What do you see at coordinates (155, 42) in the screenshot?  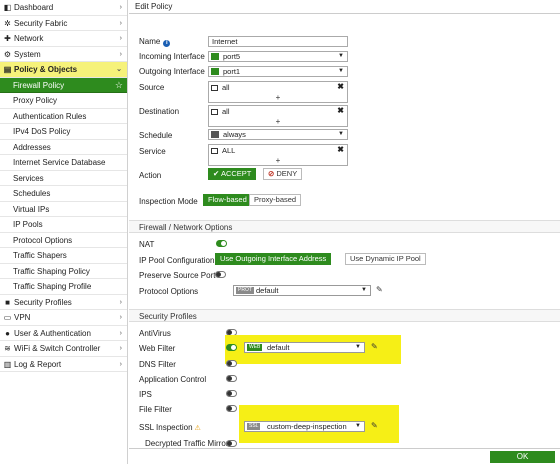 I see `name-label: Name i` at bounding box center [155, 42].